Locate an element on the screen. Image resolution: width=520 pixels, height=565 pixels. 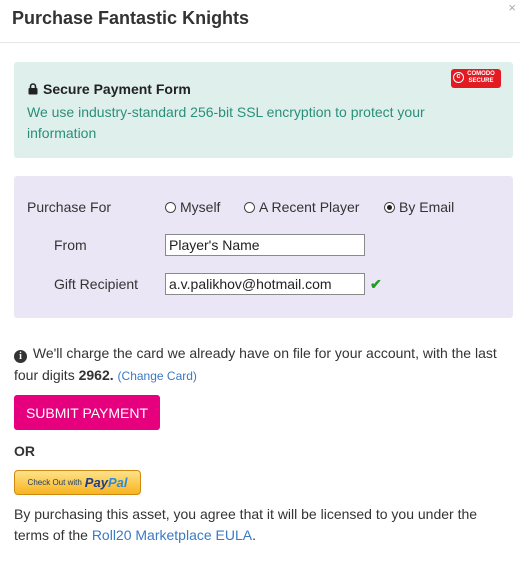
comodo-secure-badge: c COMODO SECURE is located at coordinates (476, 78).